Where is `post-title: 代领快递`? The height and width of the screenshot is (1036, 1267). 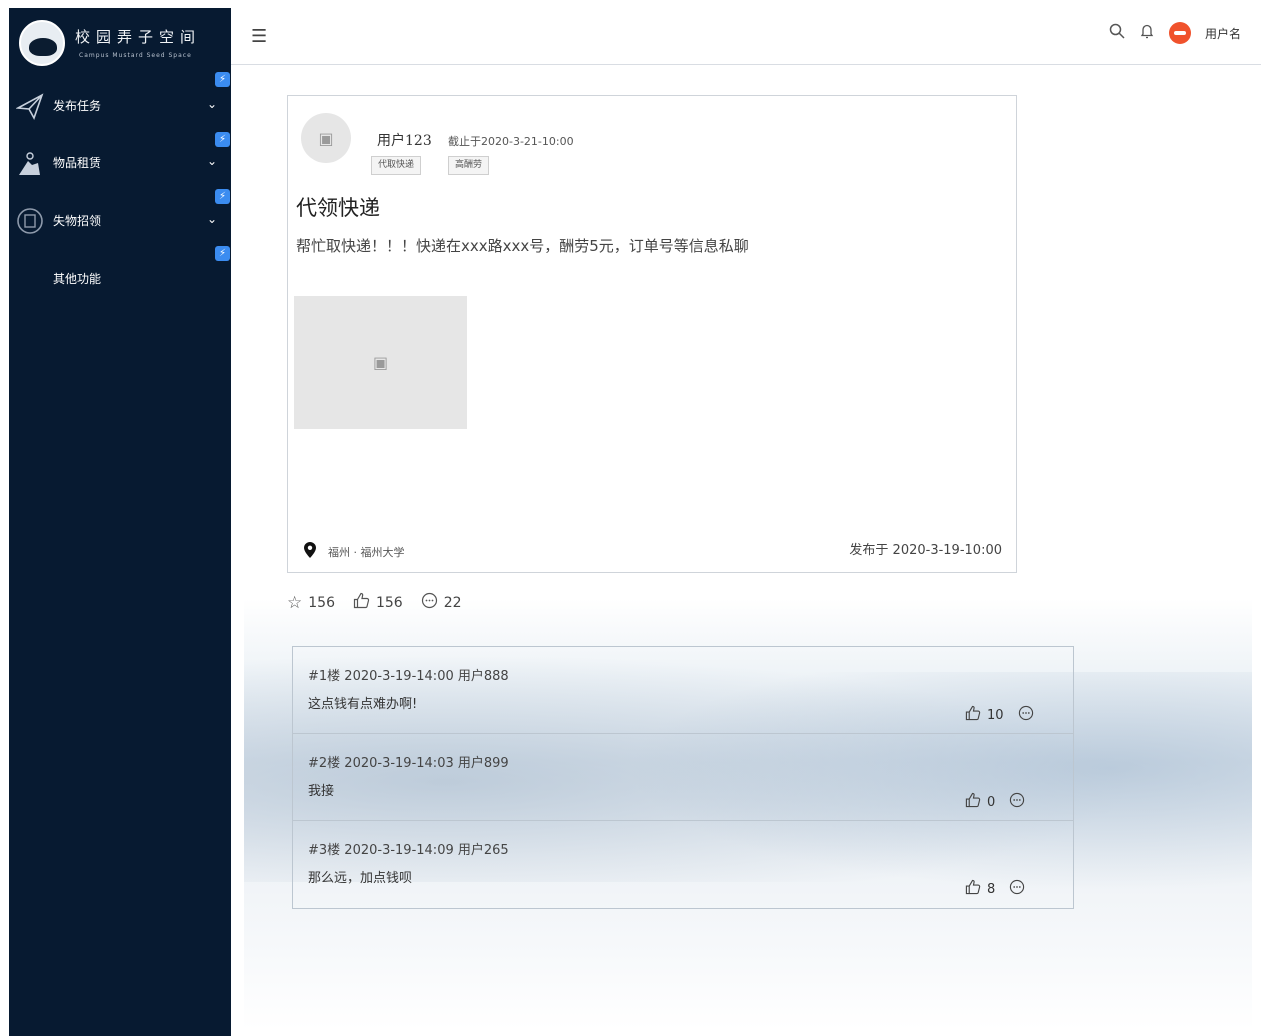 post-title: 代领快递 is located at coordinates (338, 208).